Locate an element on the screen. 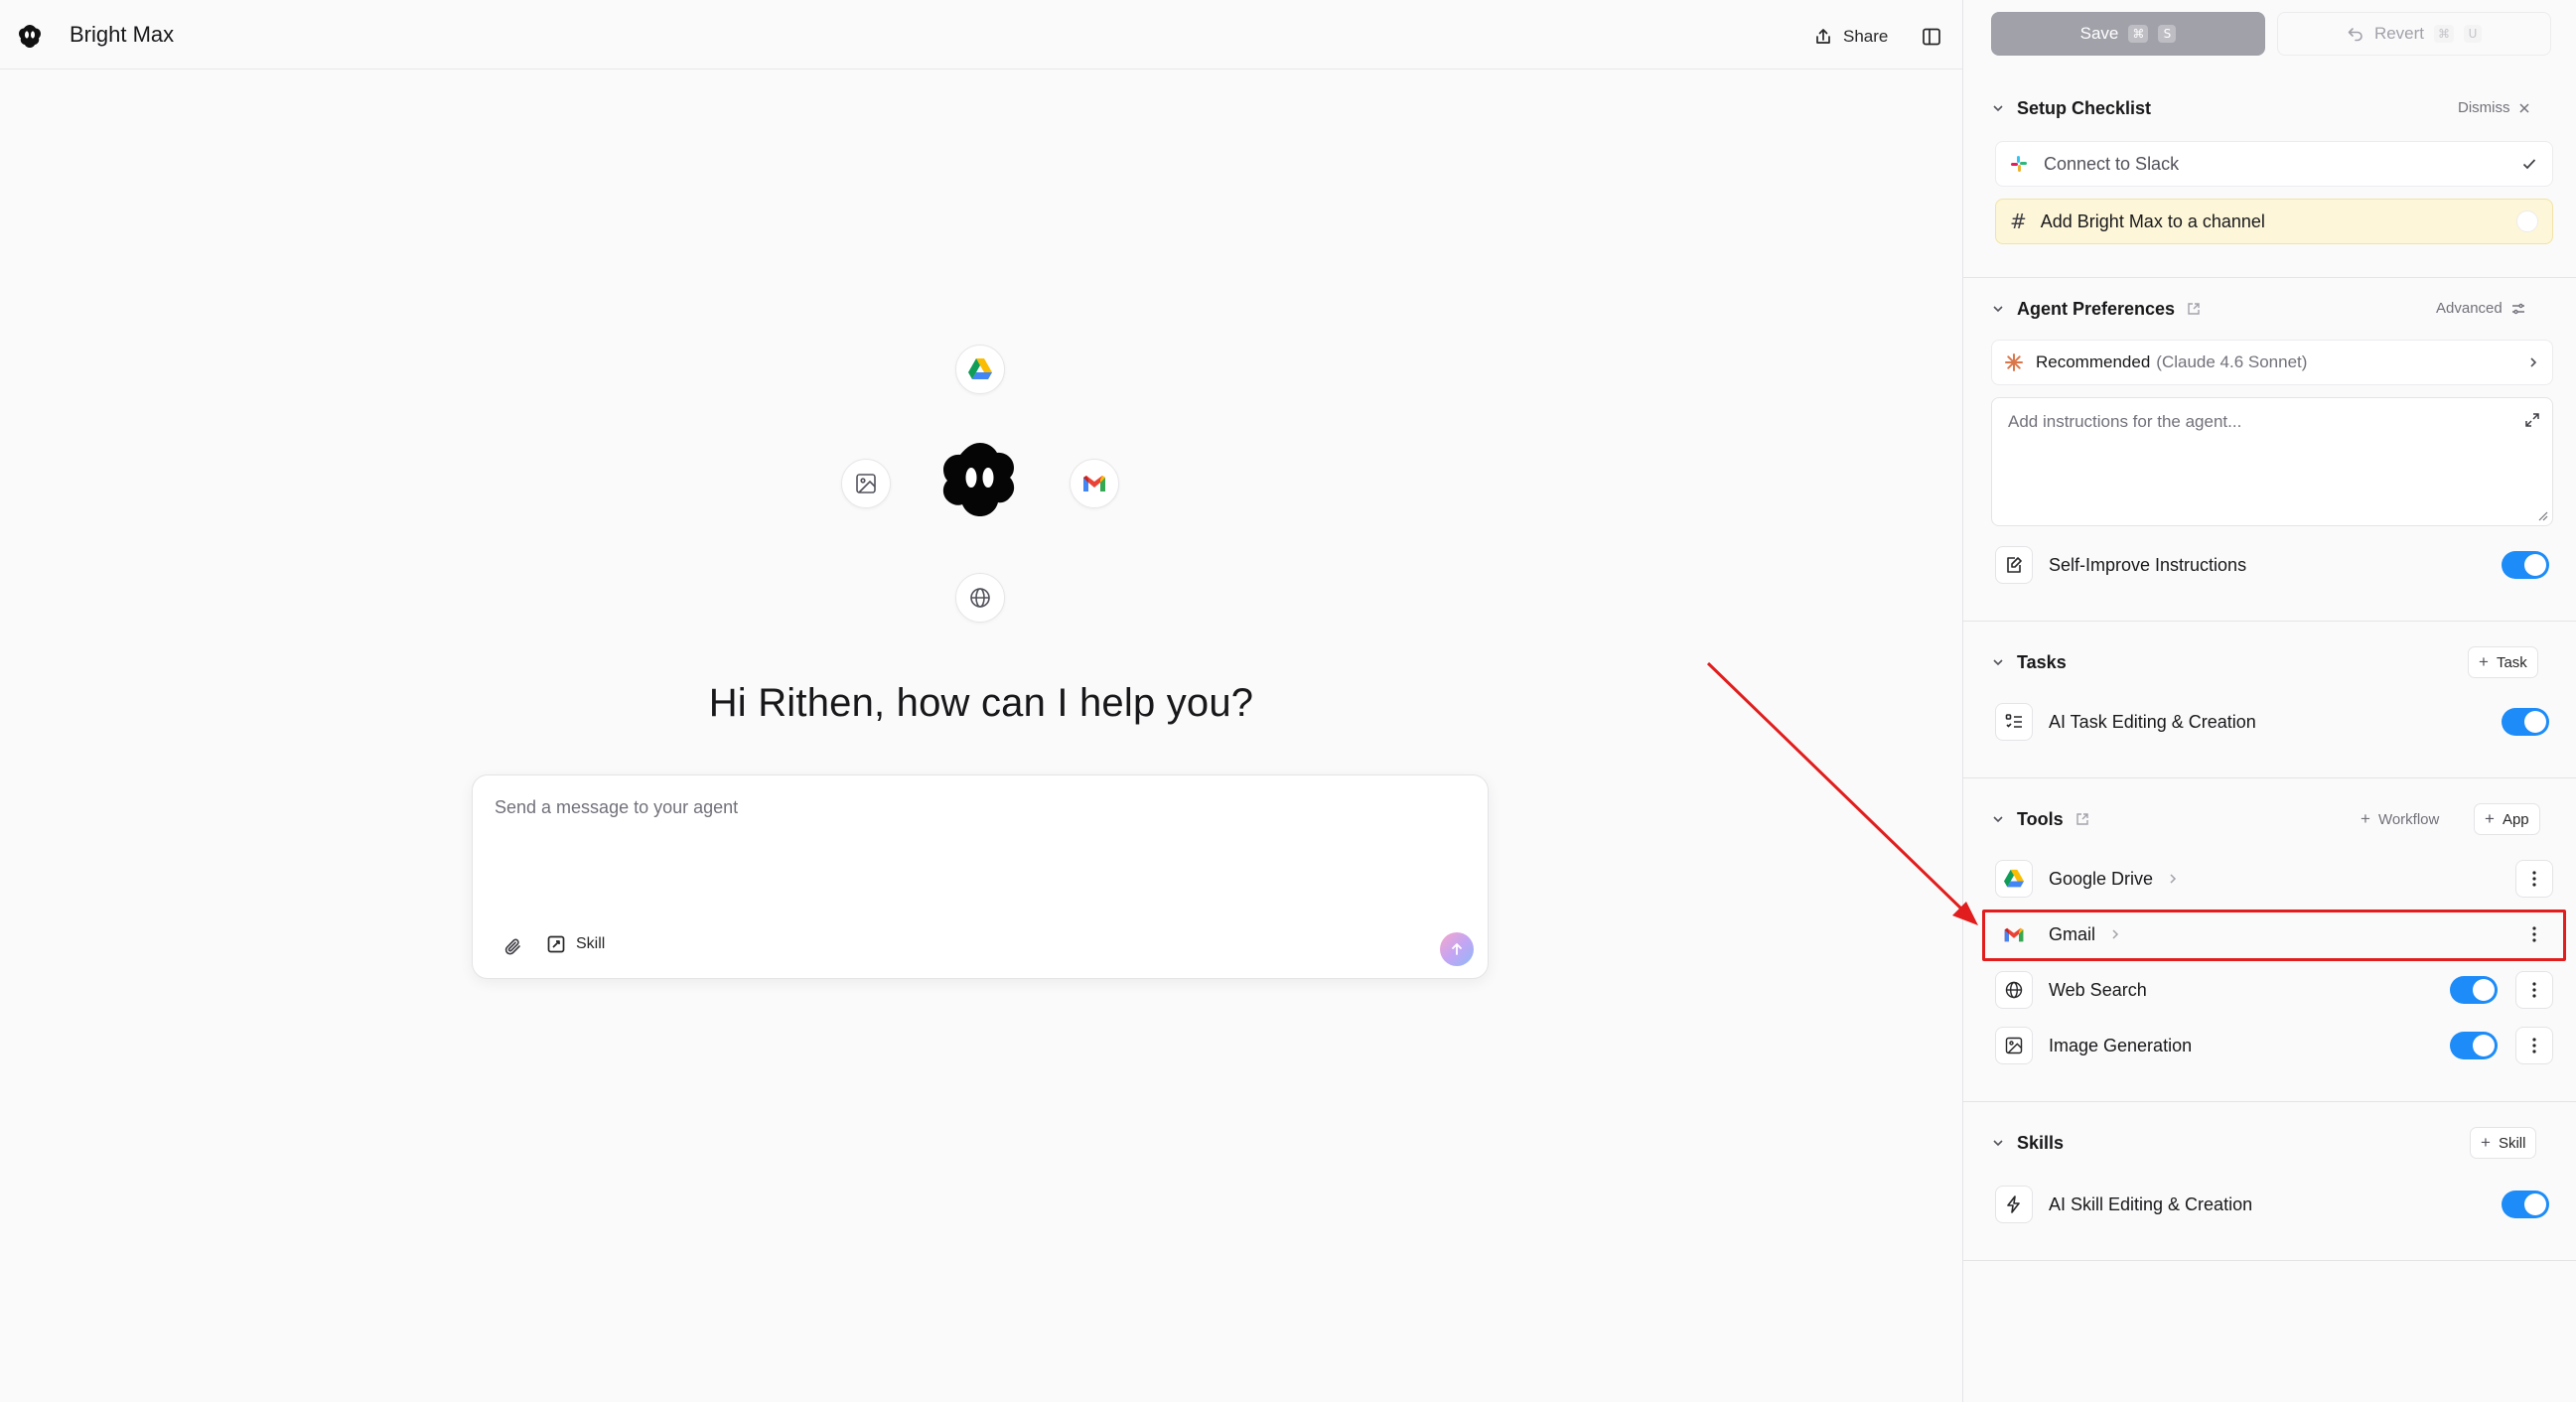 Image resolution: width=2576 pixels, height=1402 pixels. self-improve-label: Self-Improve Instructions is located at coordinates (2148, 564).